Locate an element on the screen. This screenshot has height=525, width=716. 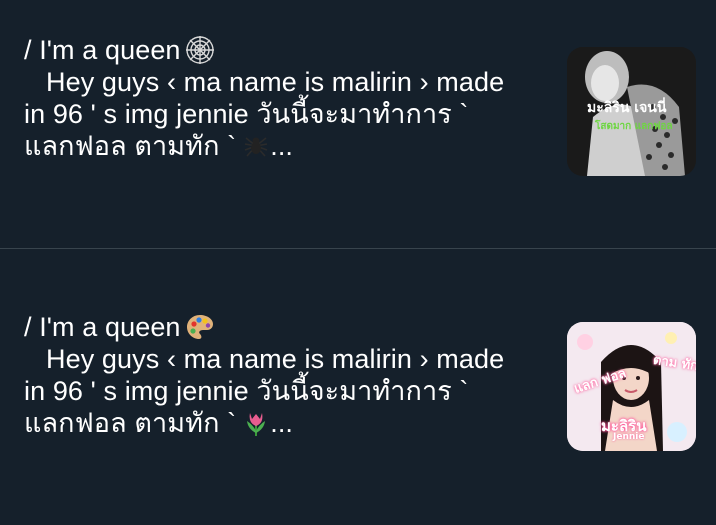
spider-web-icon is located at coordinates (200, 50).